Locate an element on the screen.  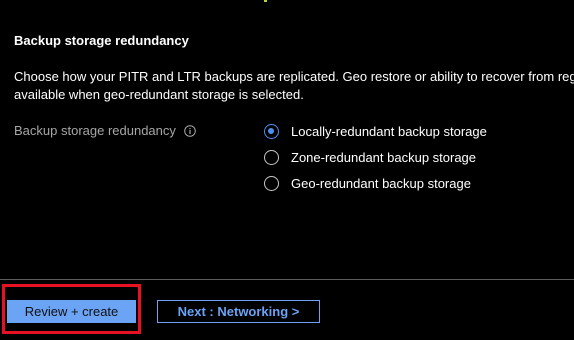
field-label-text: Backup storage redundancy is located at coordinates (95, 130).